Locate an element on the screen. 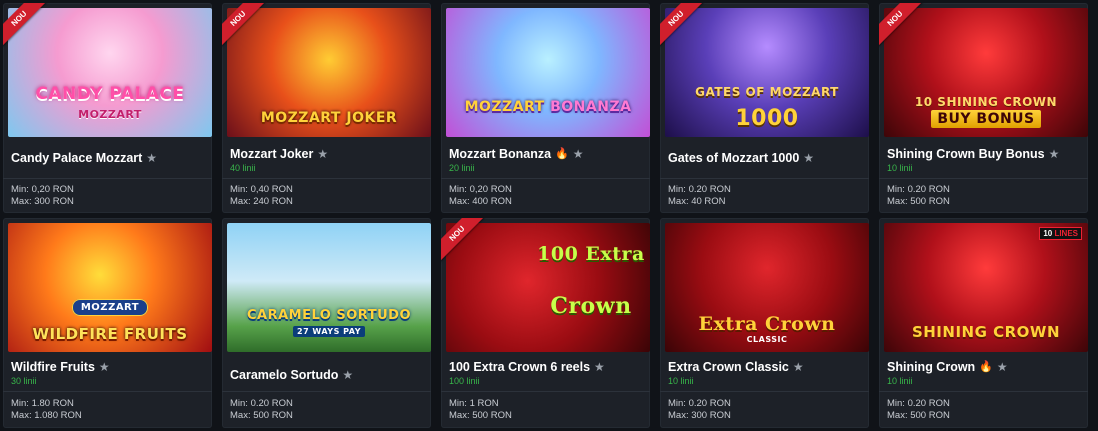  game-thumbnail: MOZZART WILDFIRE FRUITS is located at coordinates (110, 287).